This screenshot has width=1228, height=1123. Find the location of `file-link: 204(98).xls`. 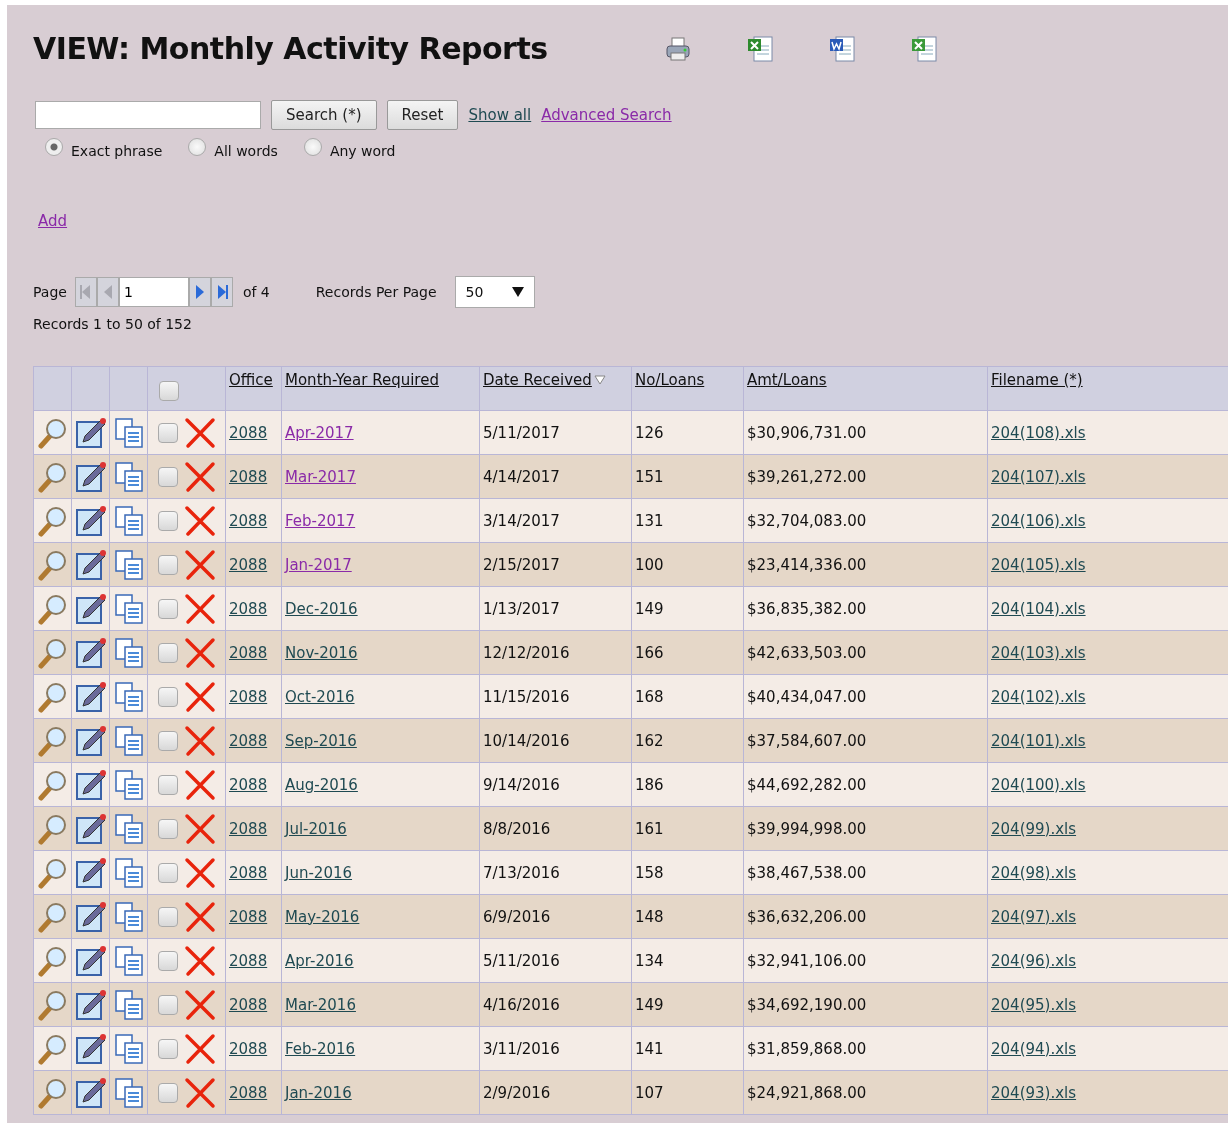

file-link: 204(98).xls is located at coordinates (1034, 872).